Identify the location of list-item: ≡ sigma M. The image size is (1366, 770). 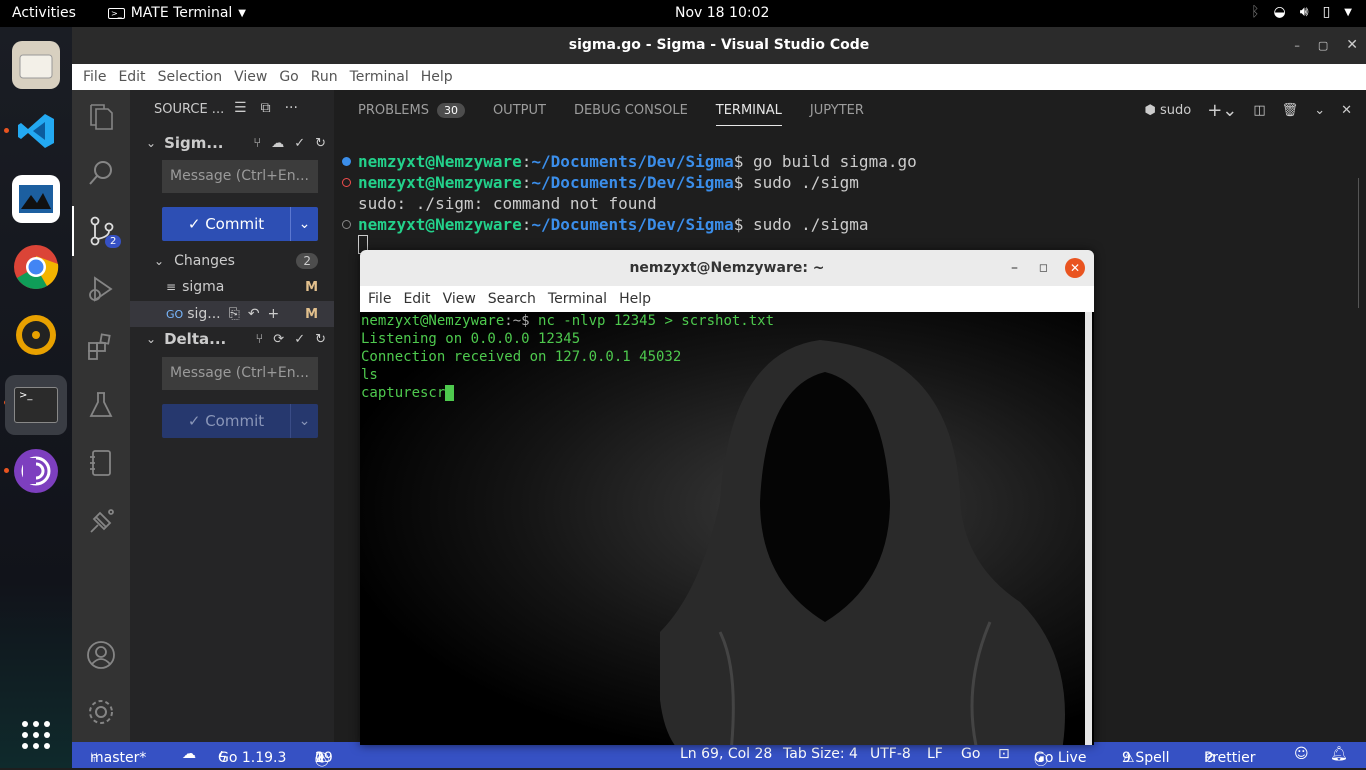
(242, 287).